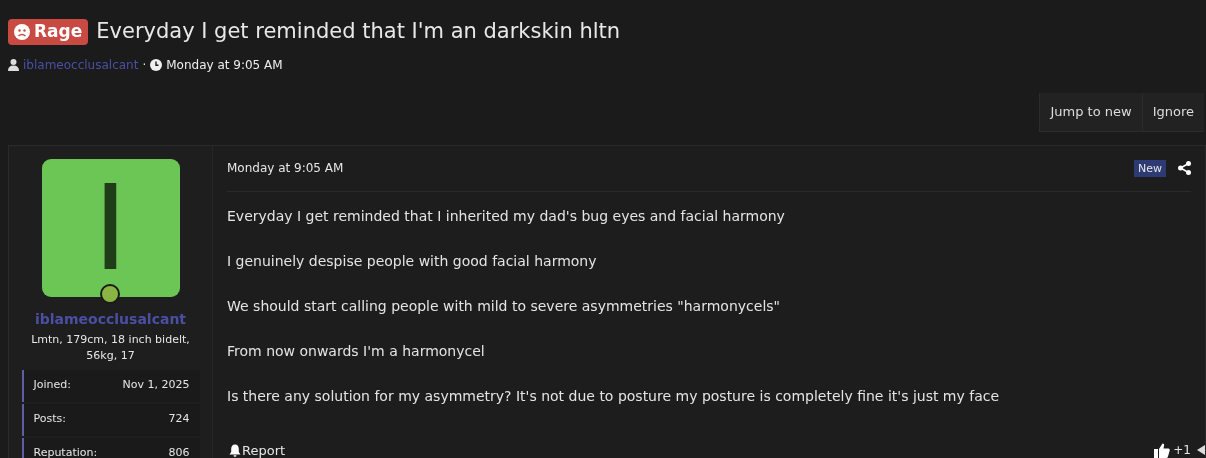 The height and width of the screenshot is (458, 1206). Describe the element at coordinates (48, 31) in the screenshot. I see `prefix-label: Rage` at that location.